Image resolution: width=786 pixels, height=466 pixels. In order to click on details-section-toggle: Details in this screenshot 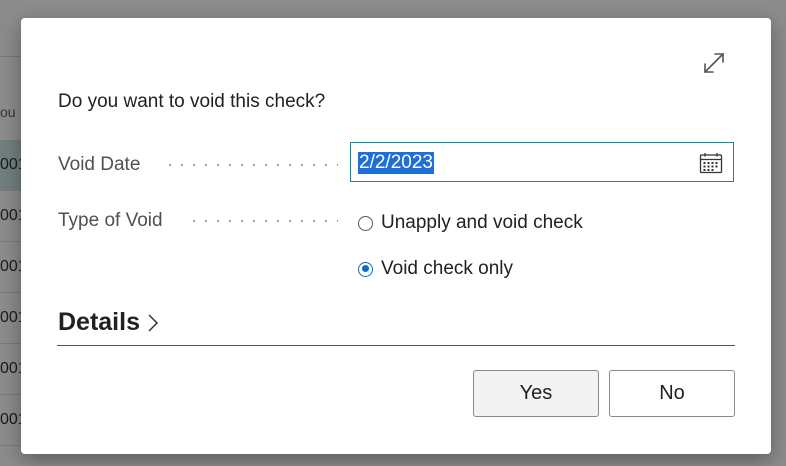, I will do `click(109, 322)`.